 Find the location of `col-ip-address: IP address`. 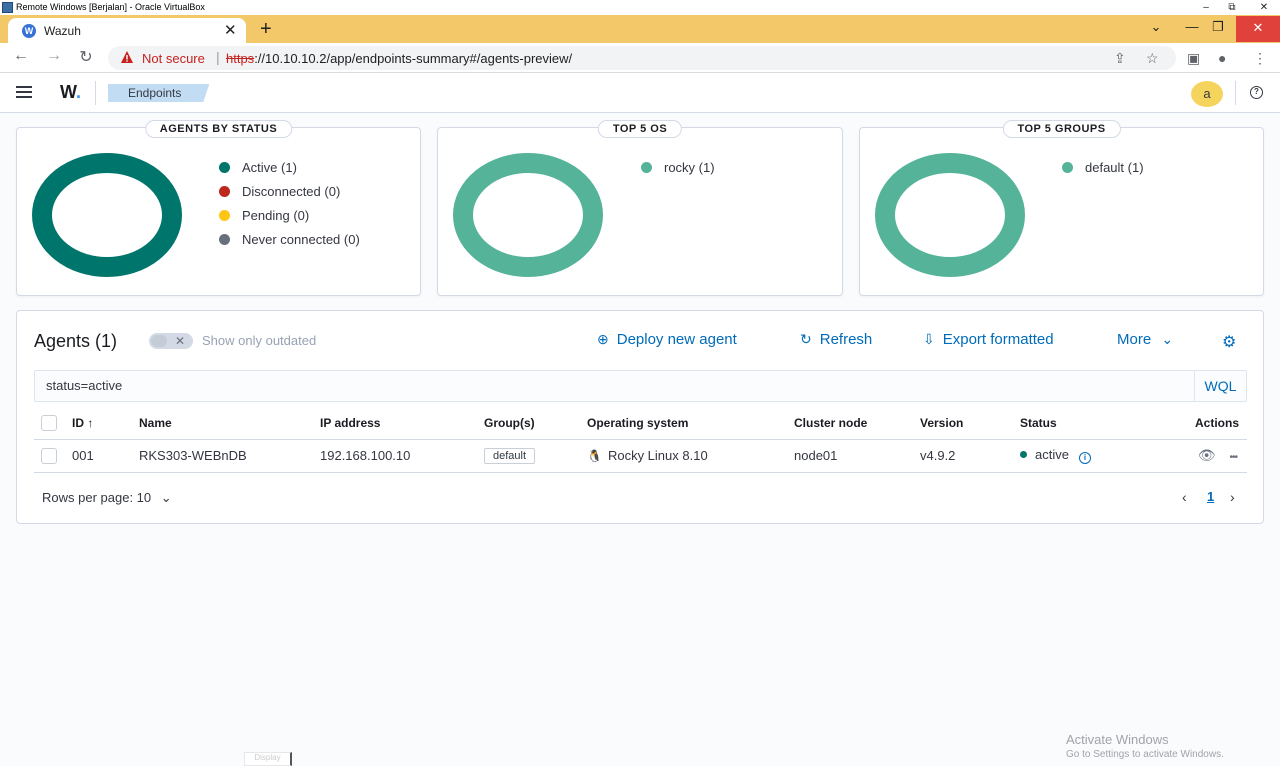

col-ip-address: IP address is located at coordinates (402, 423).